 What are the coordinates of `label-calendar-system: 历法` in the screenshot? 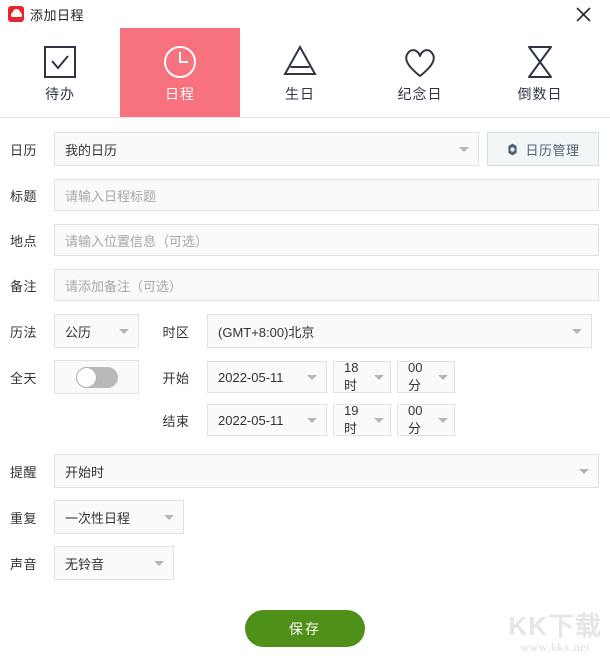 It's located at (24, 332).